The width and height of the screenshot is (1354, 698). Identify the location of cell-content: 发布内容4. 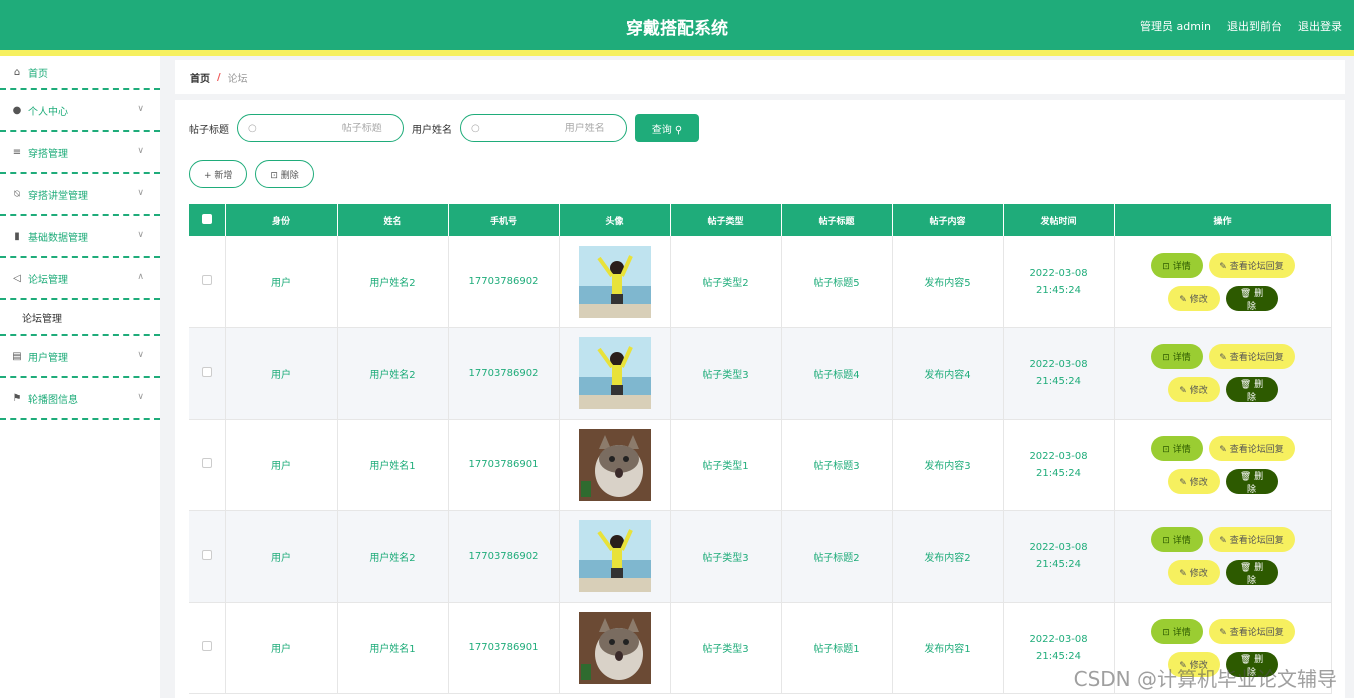
(948, 373).